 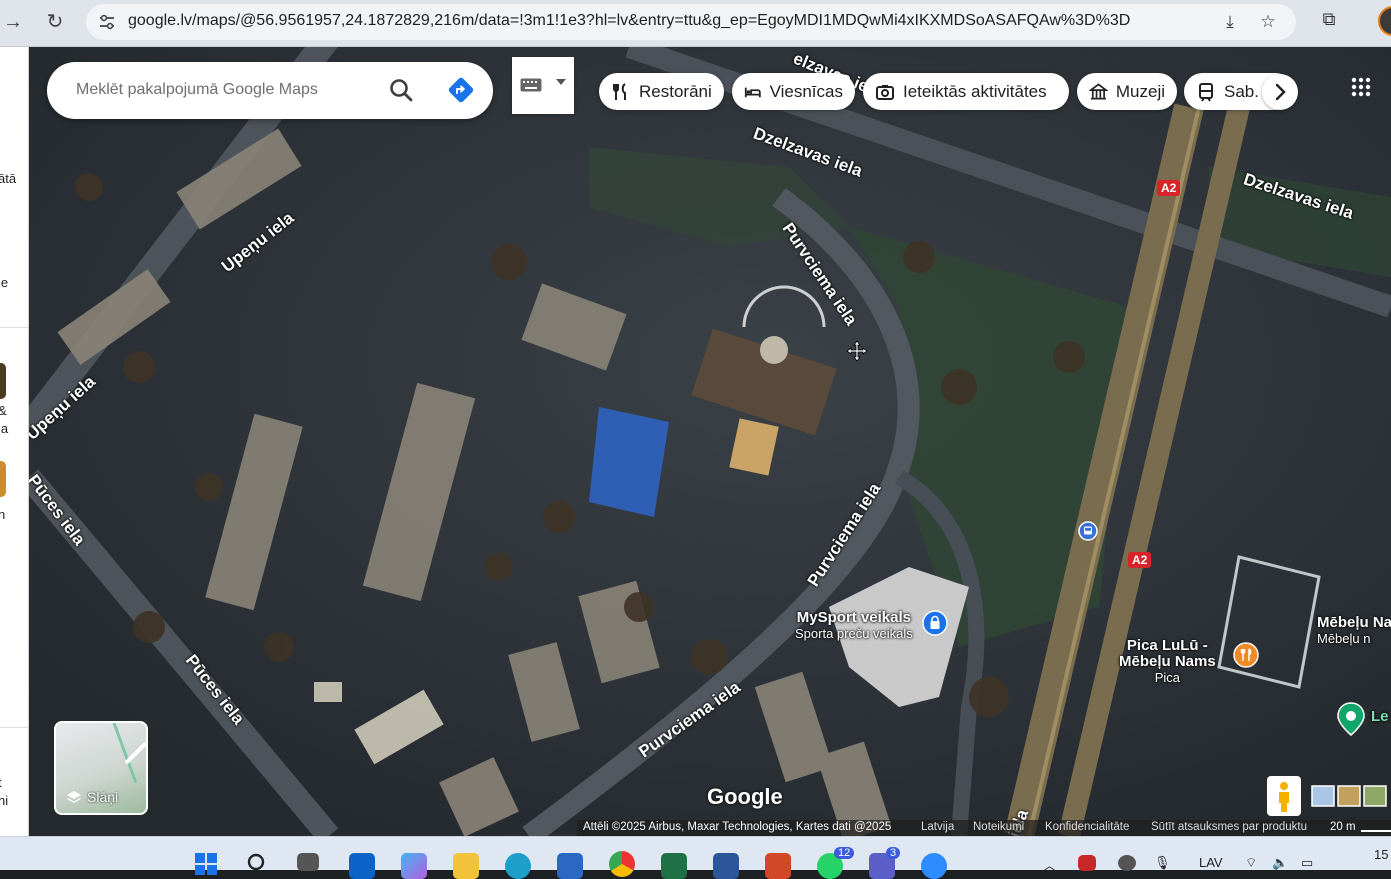 What do you see at coordinates (103, 797) in the screenshot?
I see `layers-label: Slāņi` at bounding box center [103, 797].